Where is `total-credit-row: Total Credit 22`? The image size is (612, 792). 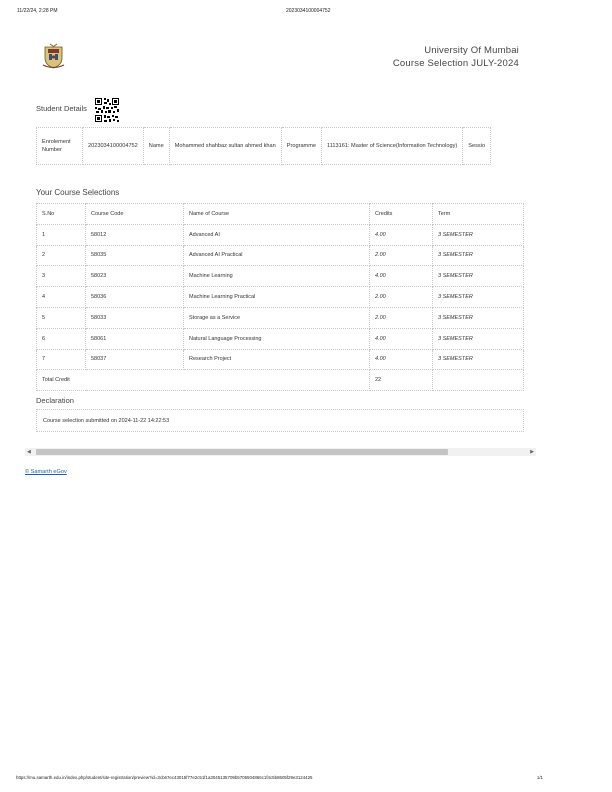
total-credit-row: Total Credit 22 is located at coordinates (280, 380).